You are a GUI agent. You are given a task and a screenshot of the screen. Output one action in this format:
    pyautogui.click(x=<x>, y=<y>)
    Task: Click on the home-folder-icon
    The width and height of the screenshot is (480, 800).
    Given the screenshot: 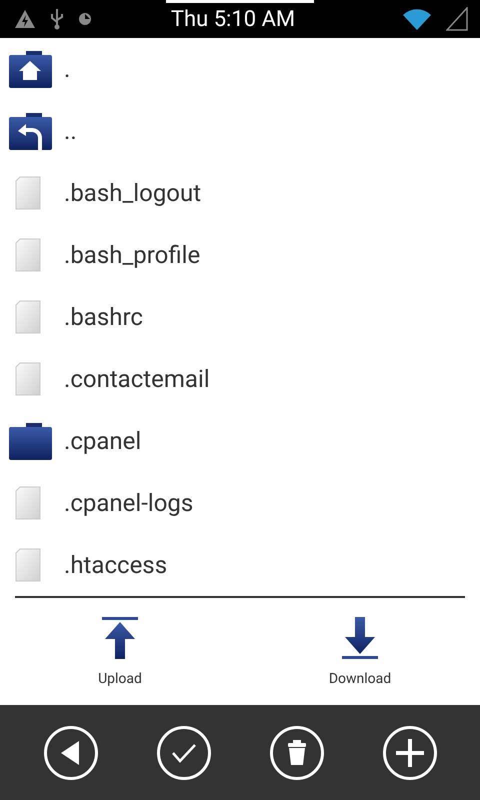 What is the action you would take?
    pyautogui.click(x=31, y=69)
    